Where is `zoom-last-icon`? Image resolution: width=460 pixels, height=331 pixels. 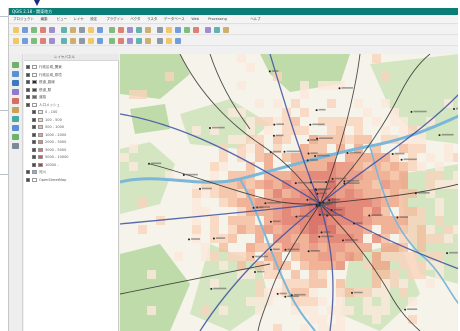 zoom-last-icon is located at coordinates (130, 30).